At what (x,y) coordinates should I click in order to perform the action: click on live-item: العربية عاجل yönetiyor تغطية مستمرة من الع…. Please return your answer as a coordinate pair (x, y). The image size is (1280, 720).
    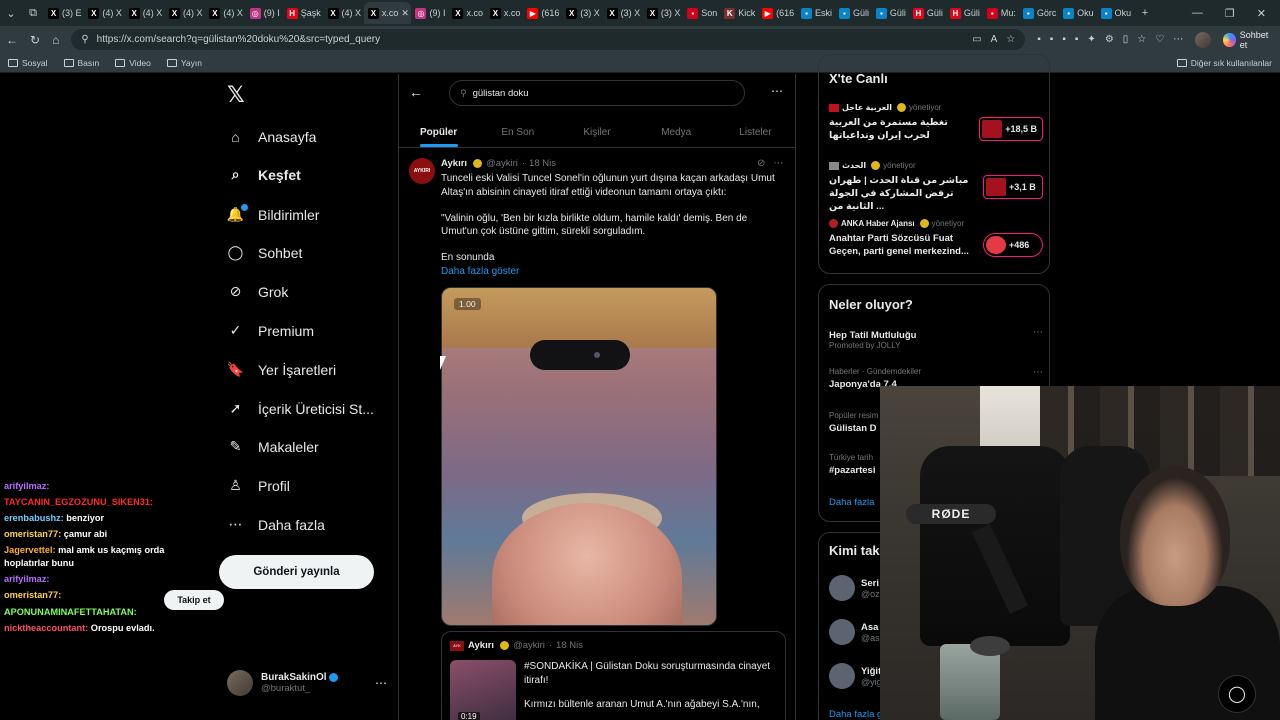
    Looking at the image, I should click on (936, 122).